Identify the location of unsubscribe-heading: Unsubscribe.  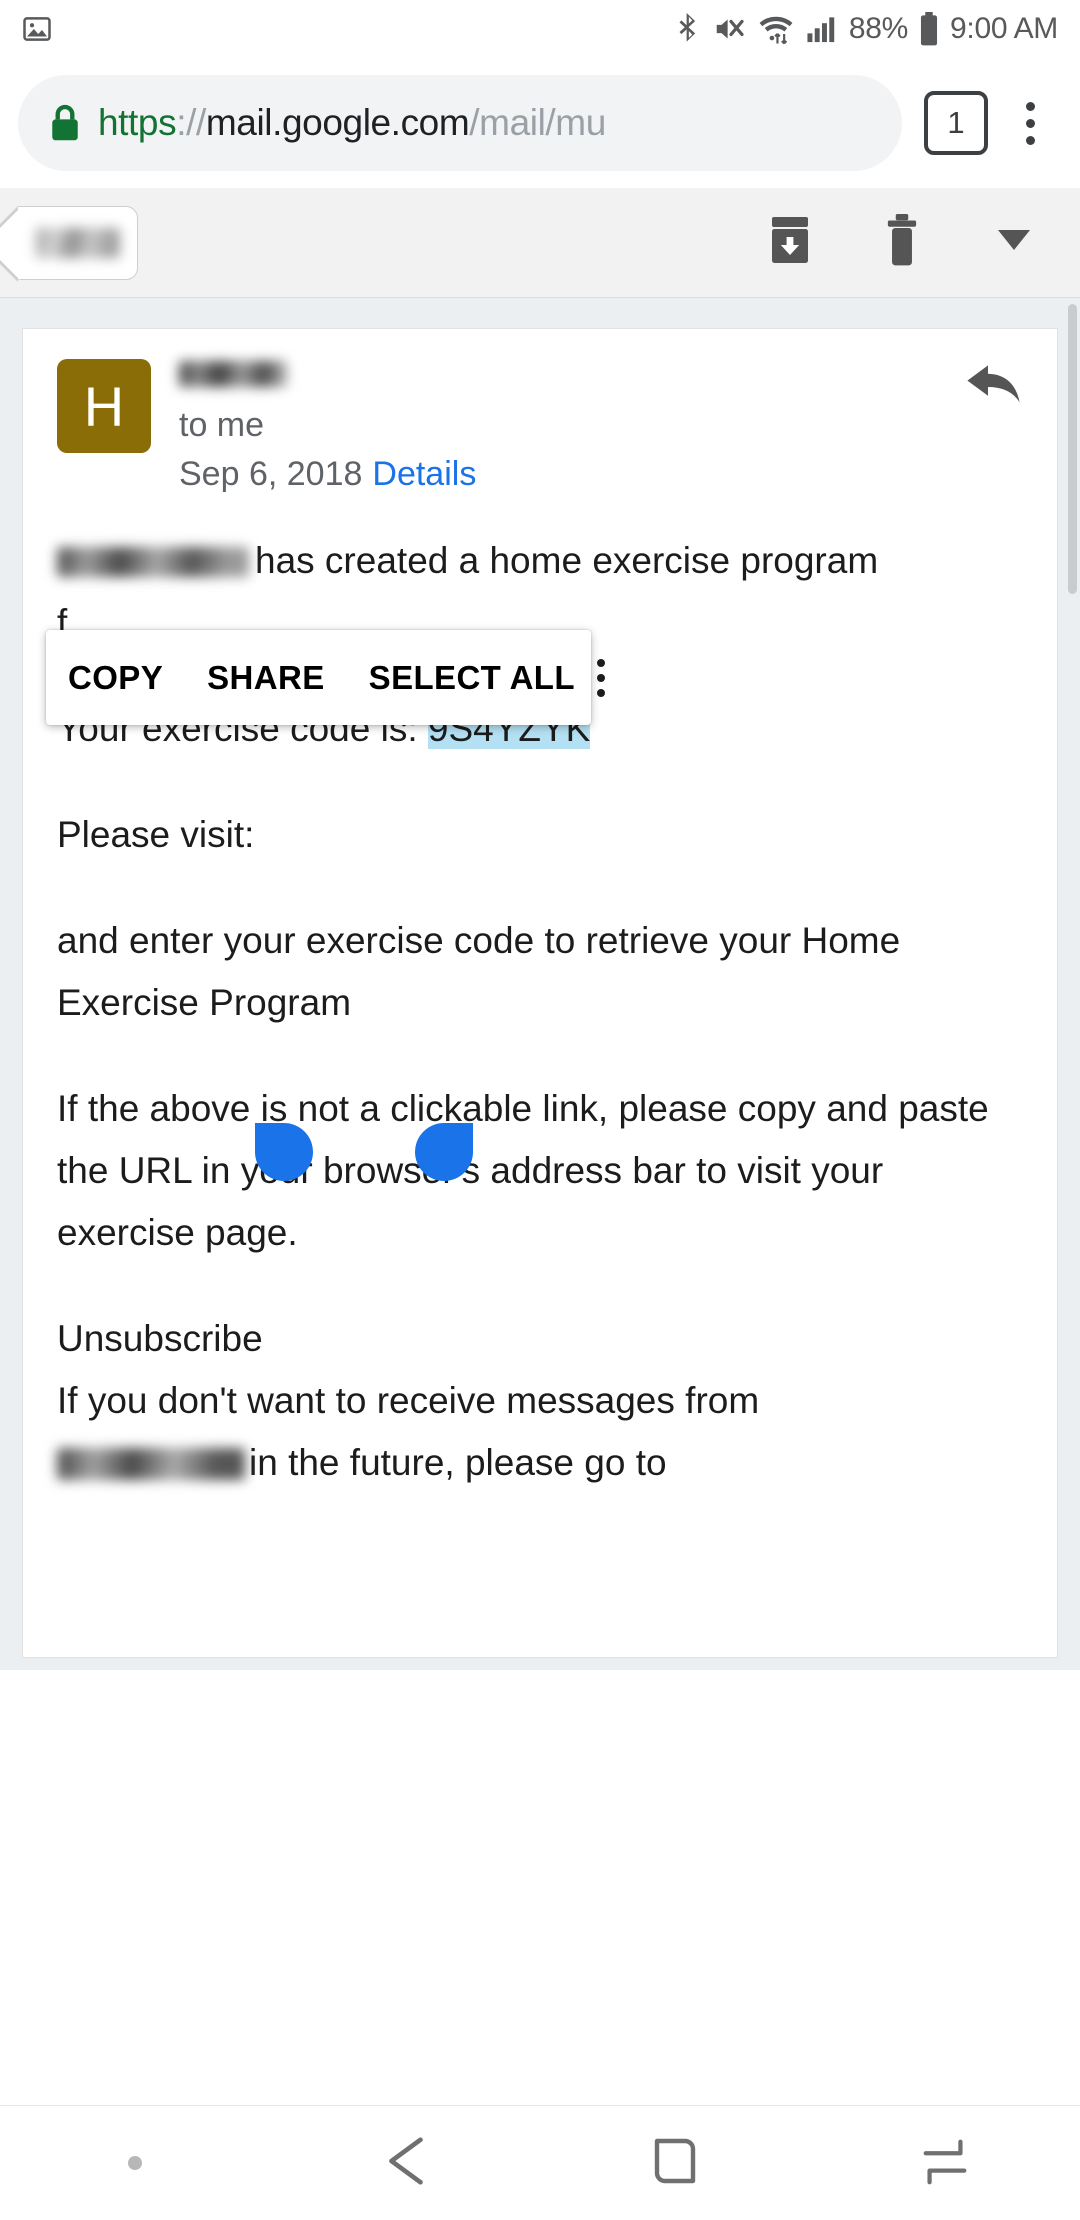
(160, 1339).